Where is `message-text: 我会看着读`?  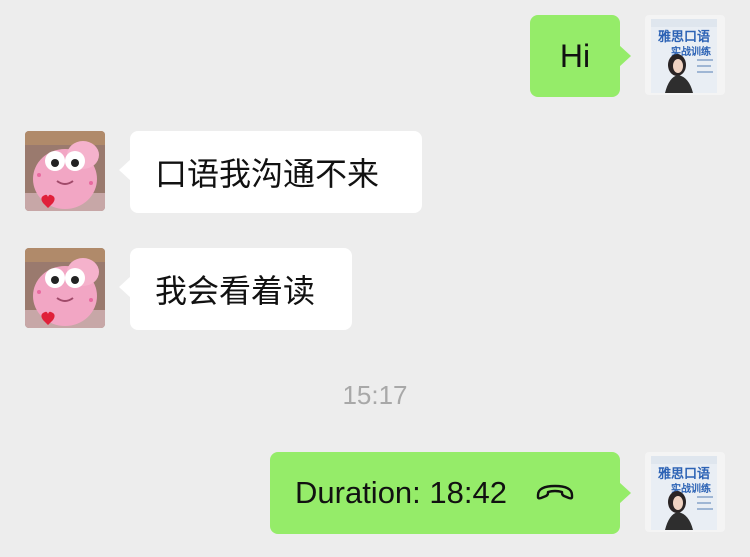
message-text: 我会看着读 is located at coordinates (235, 291).